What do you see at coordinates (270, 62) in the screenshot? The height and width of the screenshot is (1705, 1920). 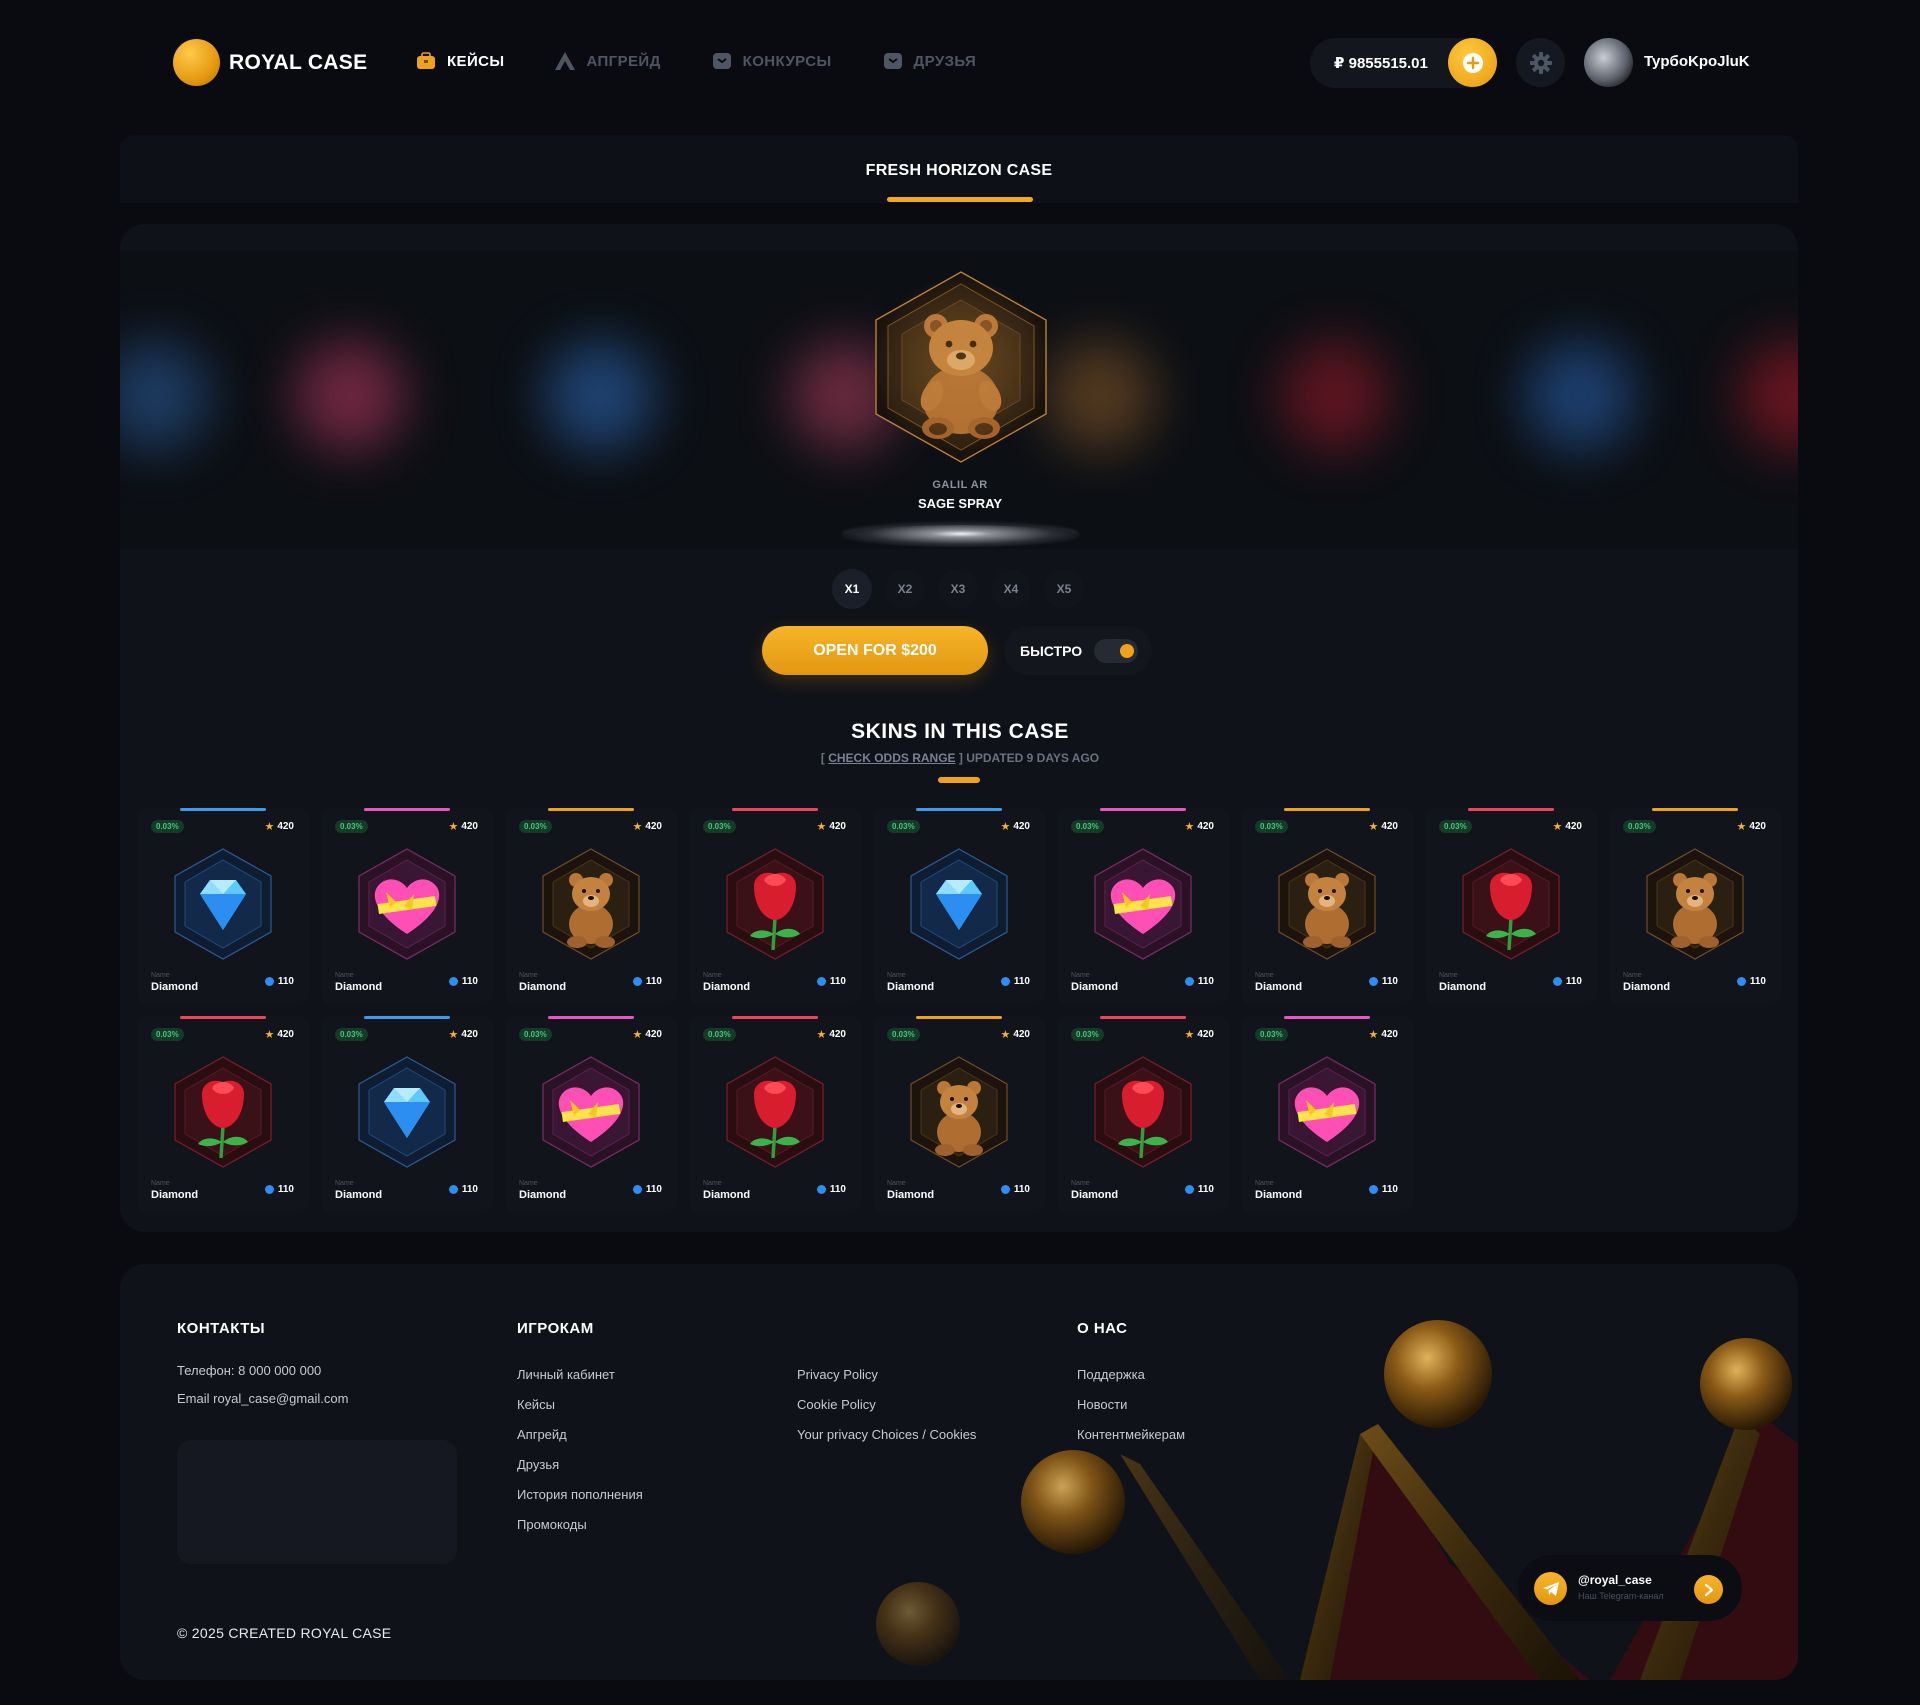 I see `logo: ROYAL CASE` at bounding box center [270, 62].